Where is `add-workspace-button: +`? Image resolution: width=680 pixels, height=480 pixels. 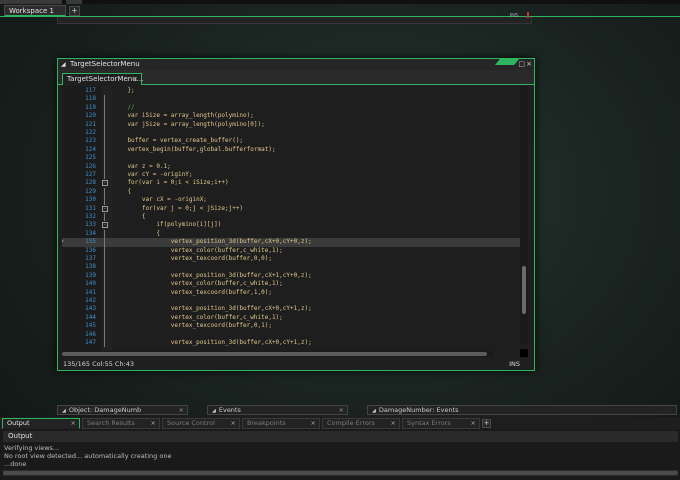 add-workspace-button: + is located at coordinates (74, 11).